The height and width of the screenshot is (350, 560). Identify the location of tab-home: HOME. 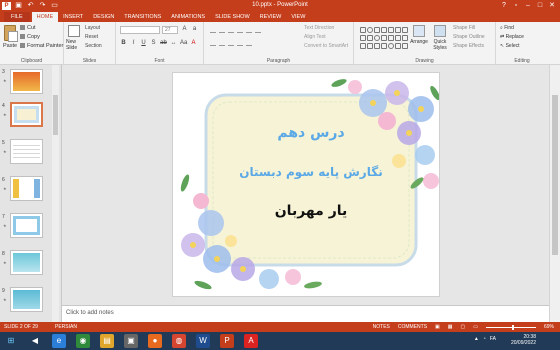
(45, 17).